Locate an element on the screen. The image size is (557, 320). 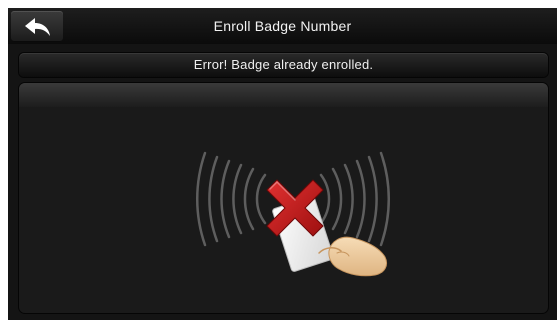
page-title: Enroll Badge Number is located at coordinates (282, 26).